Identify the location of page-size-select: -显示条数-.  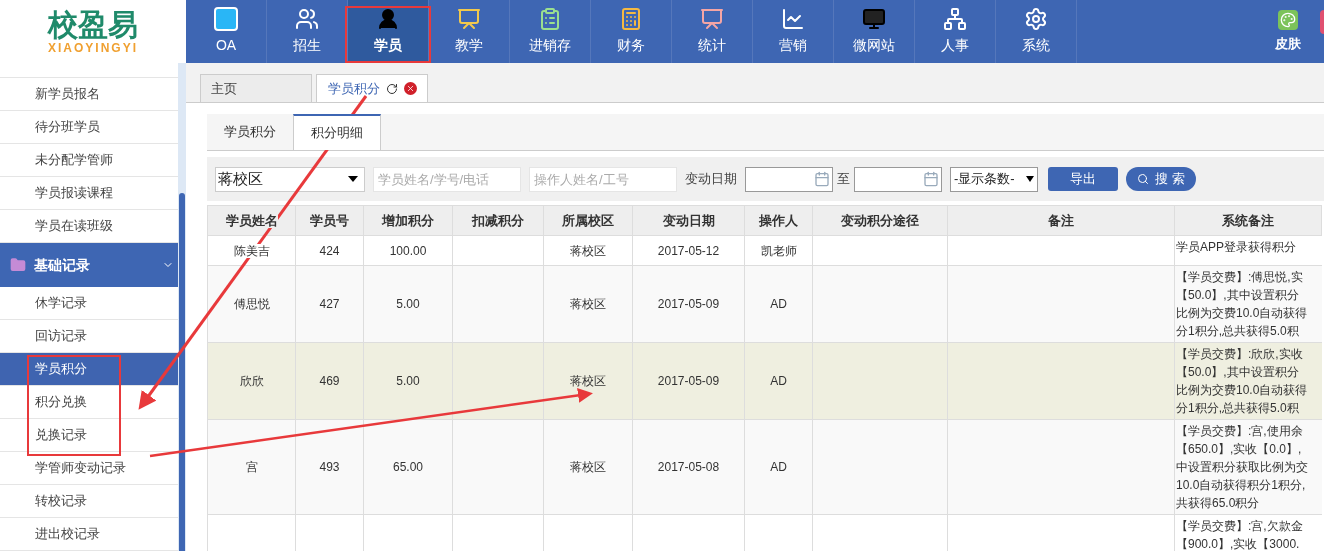
(994, 179).